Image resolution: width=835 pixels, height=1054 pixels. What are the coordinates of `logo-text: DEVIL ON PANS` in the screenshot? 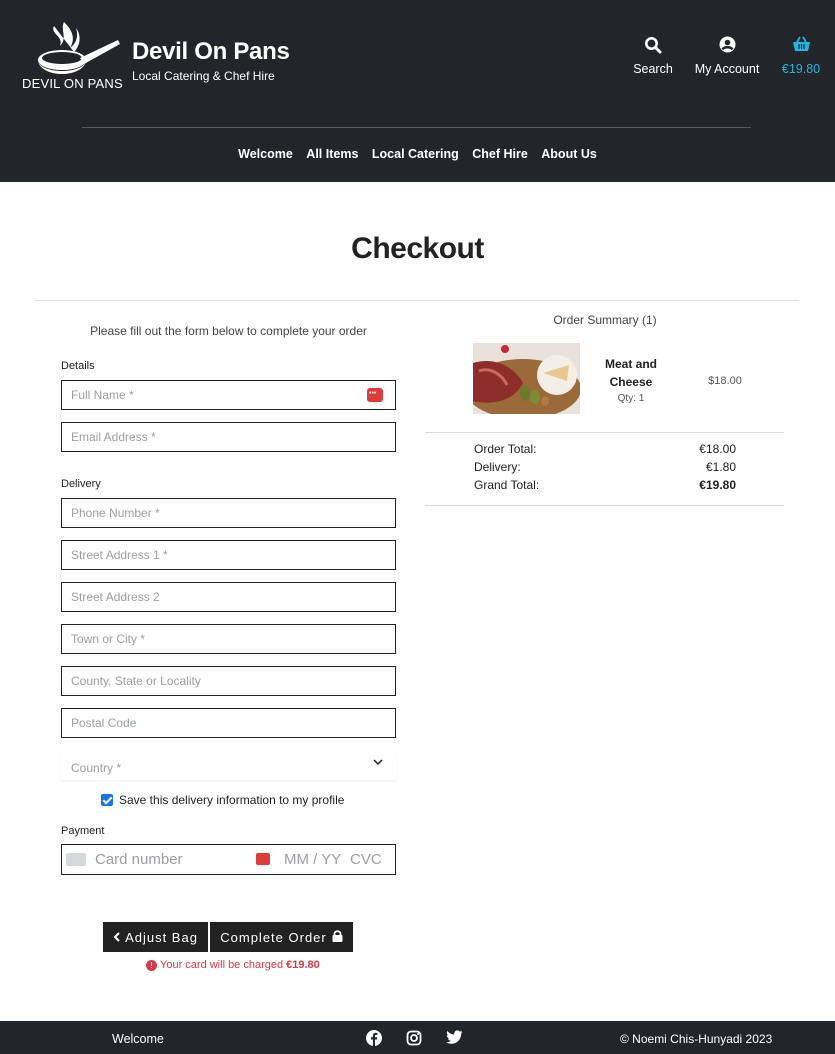 It's located at (72, 83).